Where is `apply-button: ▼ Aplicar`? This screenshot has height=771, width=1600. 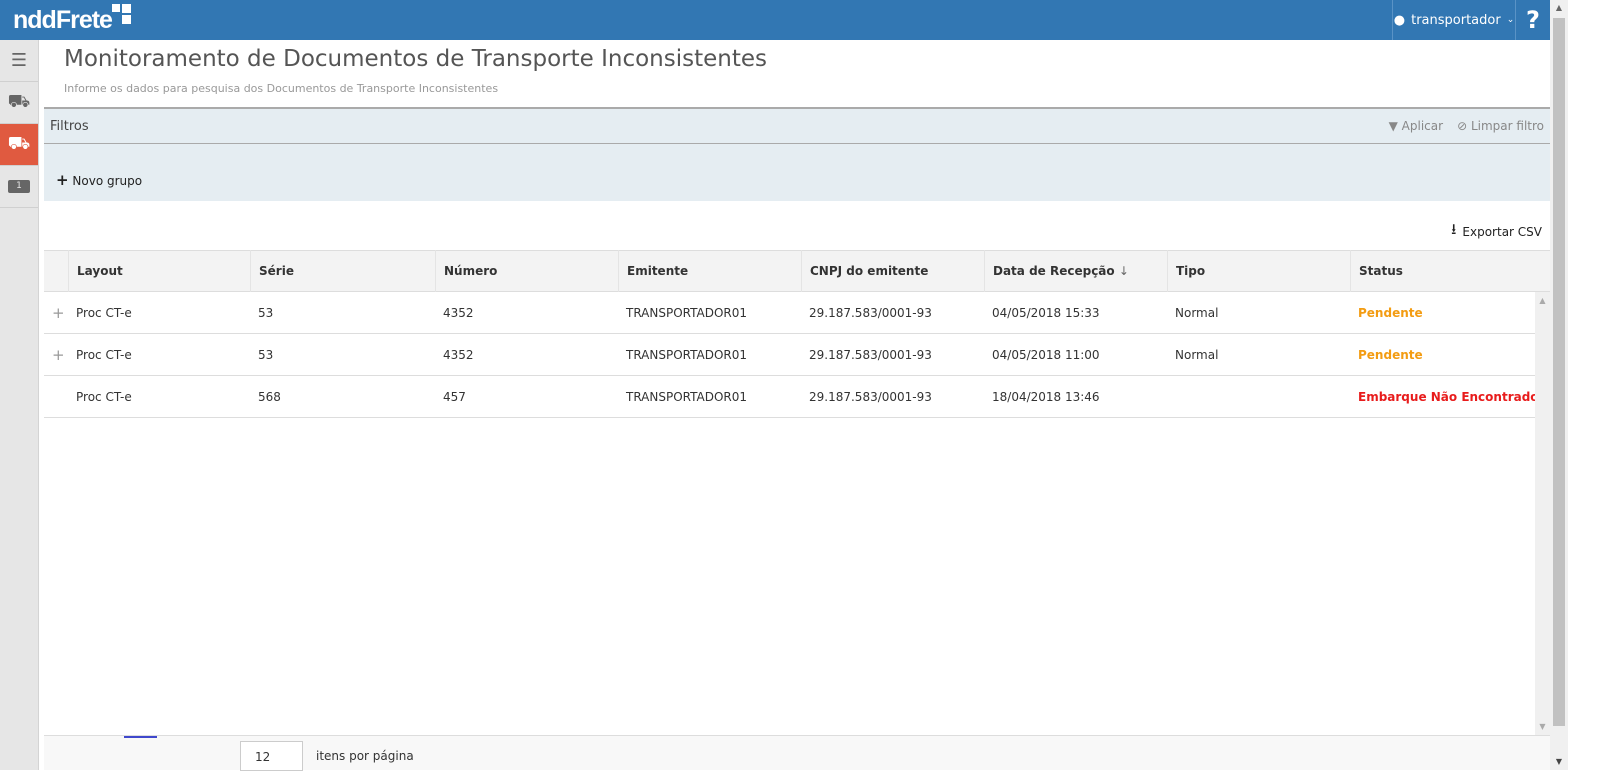 apply-button: ▼ Aplicar is located at coordinates (1416, 126).